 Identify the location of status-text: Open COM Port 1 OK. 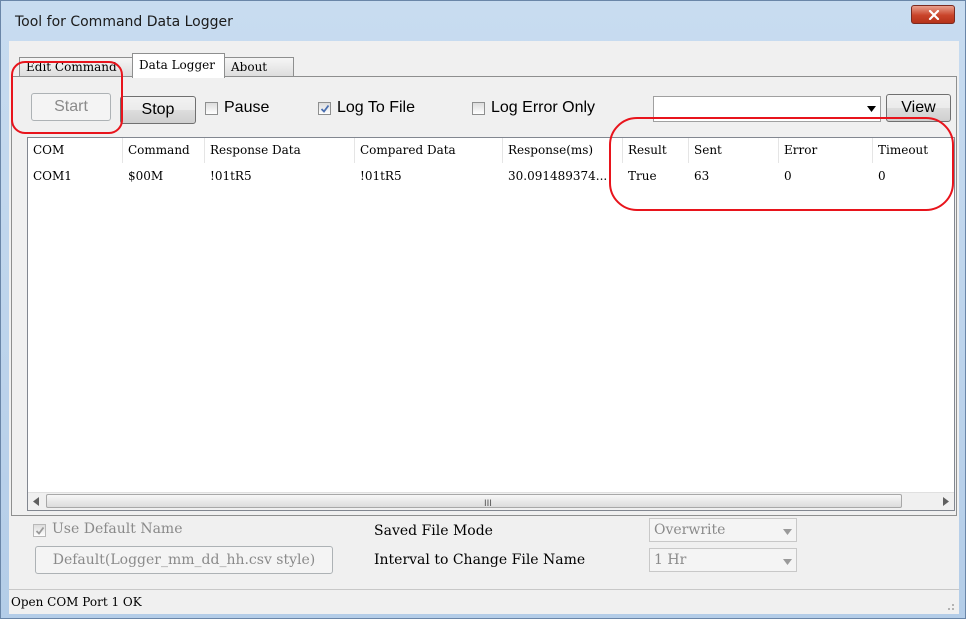
(76, 602).